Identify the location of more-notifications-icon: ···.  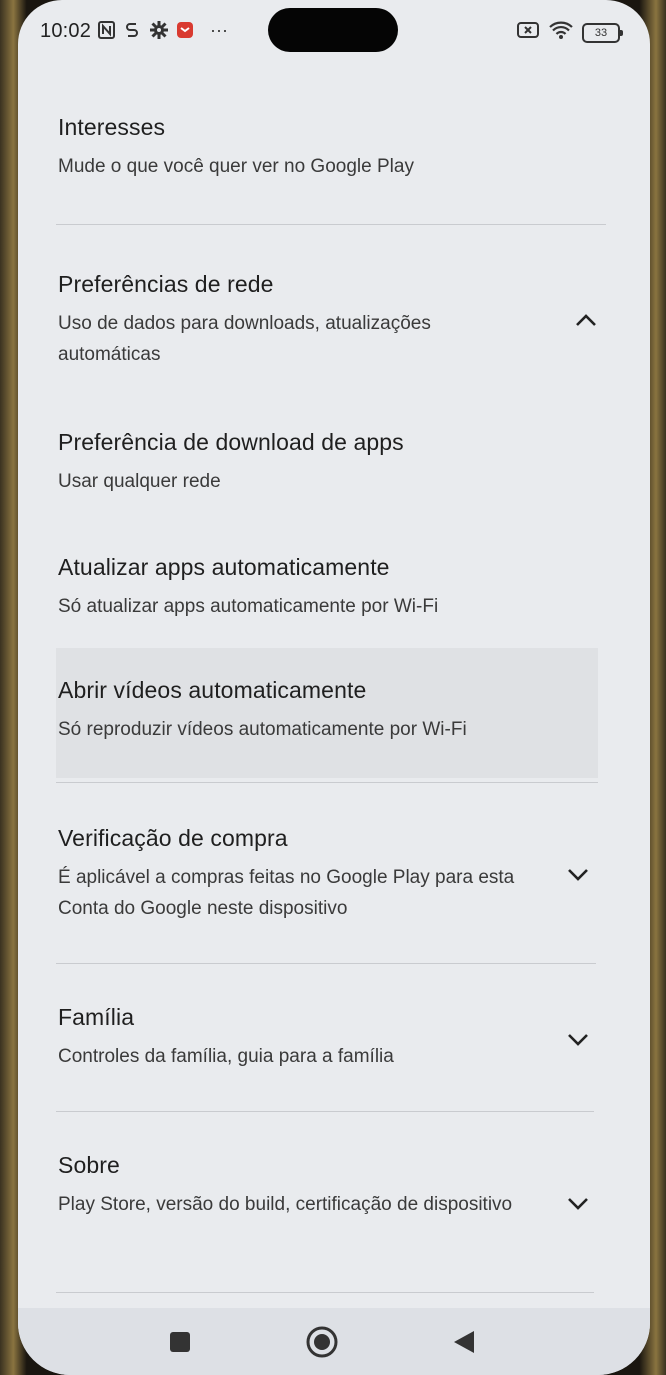
(219, 30).